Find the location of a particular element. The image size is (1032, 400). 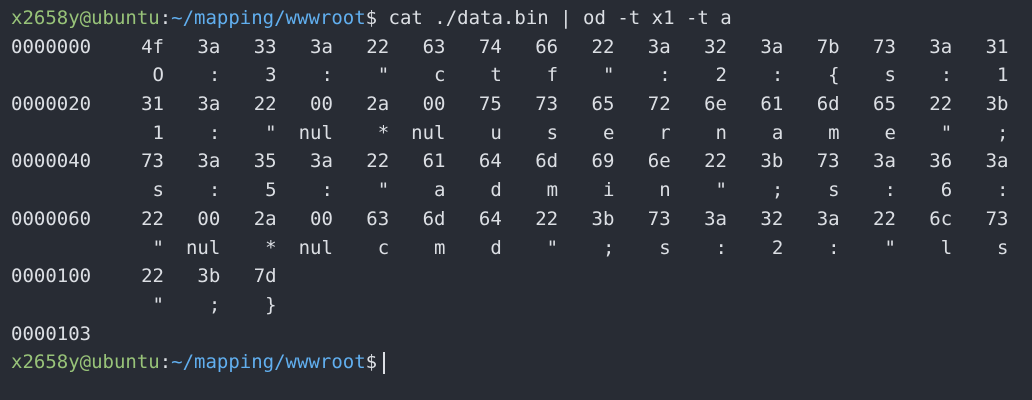

dump-ascii-char: * is located at coordinates (383, 132).